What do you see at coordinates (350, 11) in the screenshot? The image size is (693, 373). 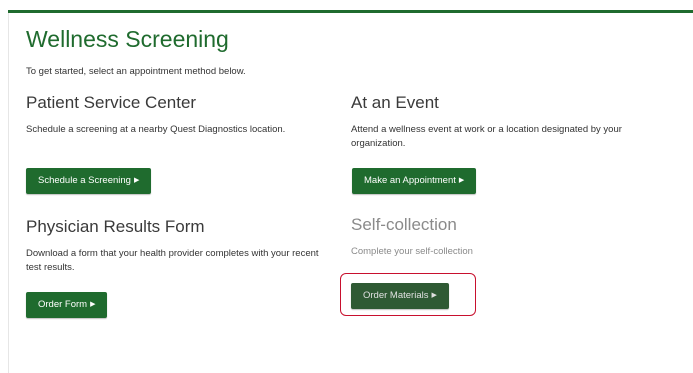 I see `top-accent-bar` at bounding box center [350, 11].